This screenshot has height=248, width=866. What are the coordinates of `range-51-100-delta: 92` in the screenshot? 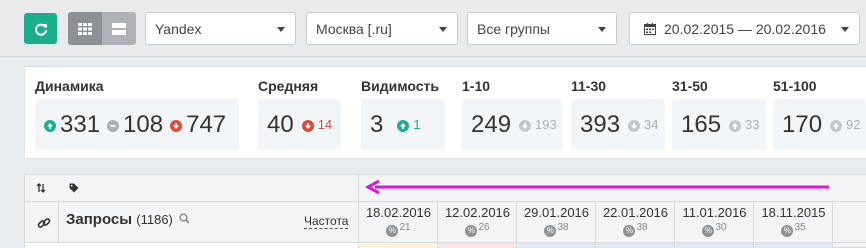 It's located at (853, 124).